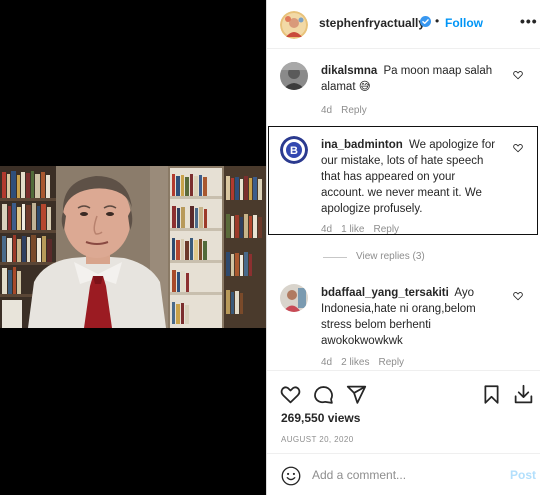 Image resolution: width=540 pixels, height=497 pixels. I want to click on bookmark-icon, so click(491, 394).